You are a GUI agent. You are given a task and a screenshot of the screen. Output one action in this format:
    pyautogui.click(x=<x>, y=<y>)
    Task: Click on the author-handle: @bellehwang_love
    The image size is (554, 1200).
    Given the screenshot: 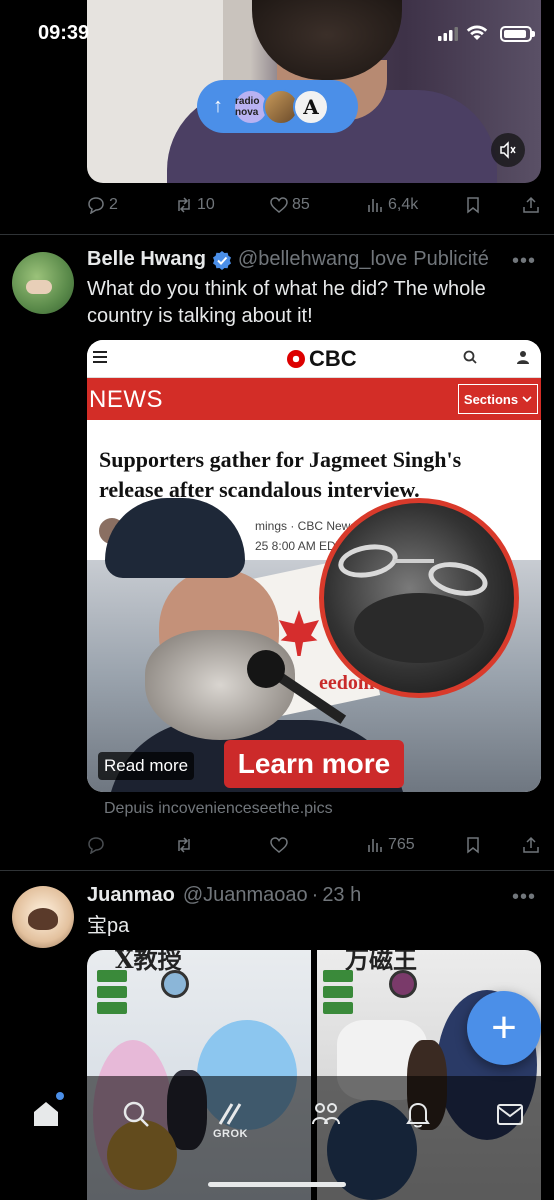 What is the action you would take?
    pyautogui.click(x=322, y=259)
    